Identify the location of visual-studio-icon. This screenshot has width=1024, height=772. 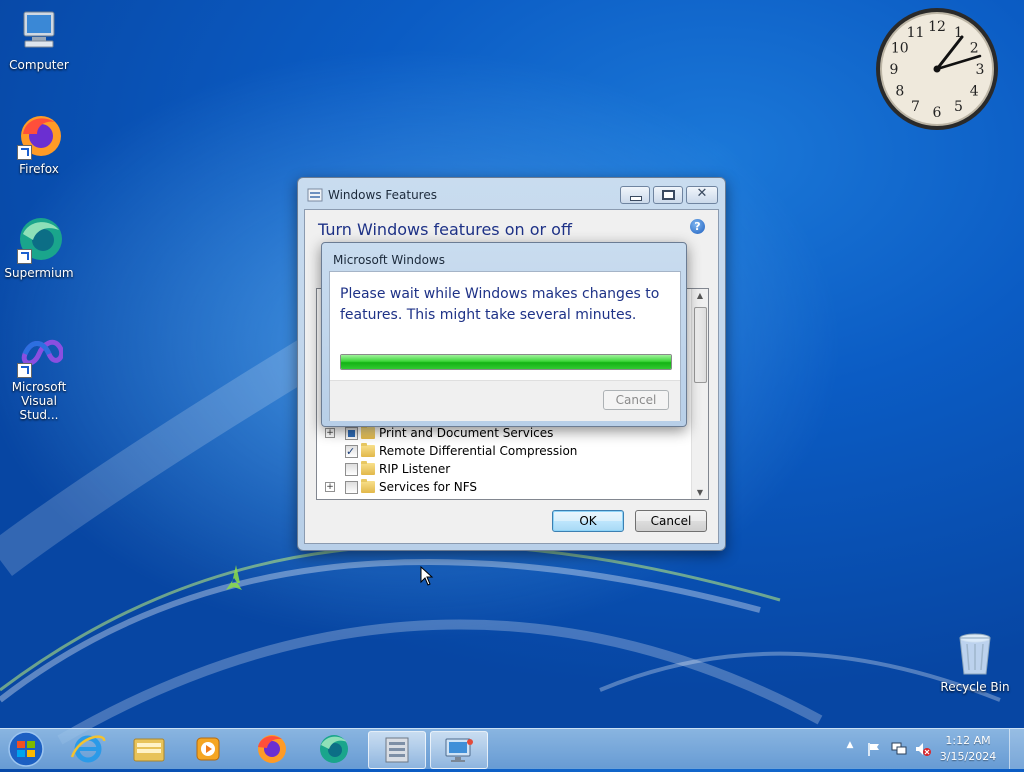
(40, 354).